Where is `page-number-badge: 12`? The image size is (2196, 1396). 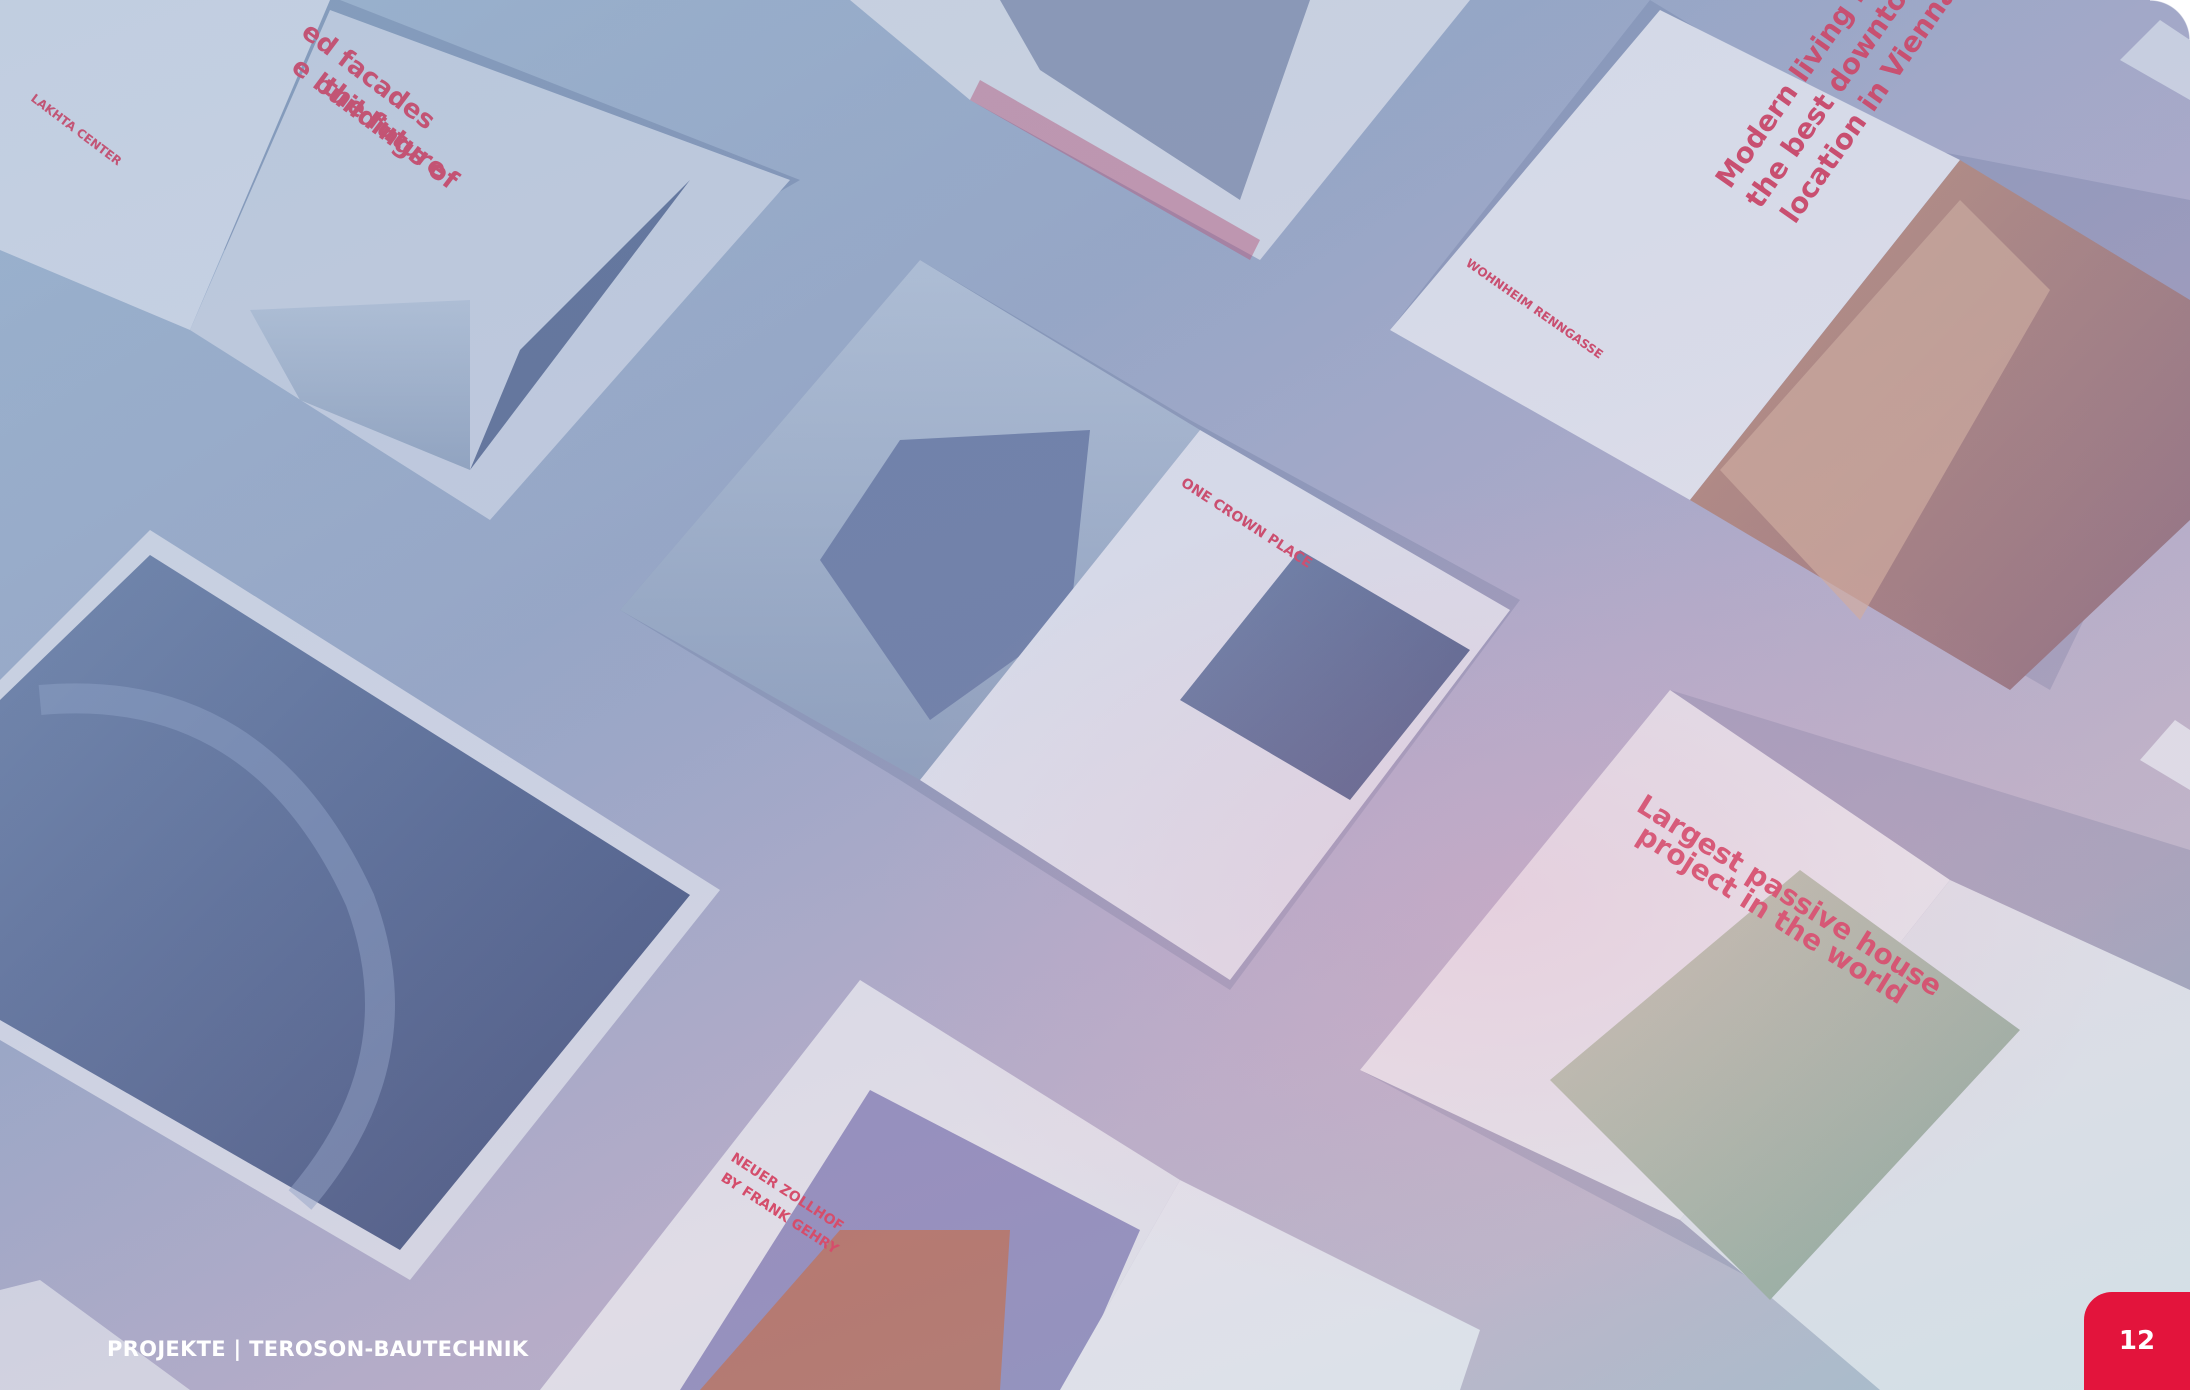 page-number-badge: 12 is located at coordinates (2137, 1341).